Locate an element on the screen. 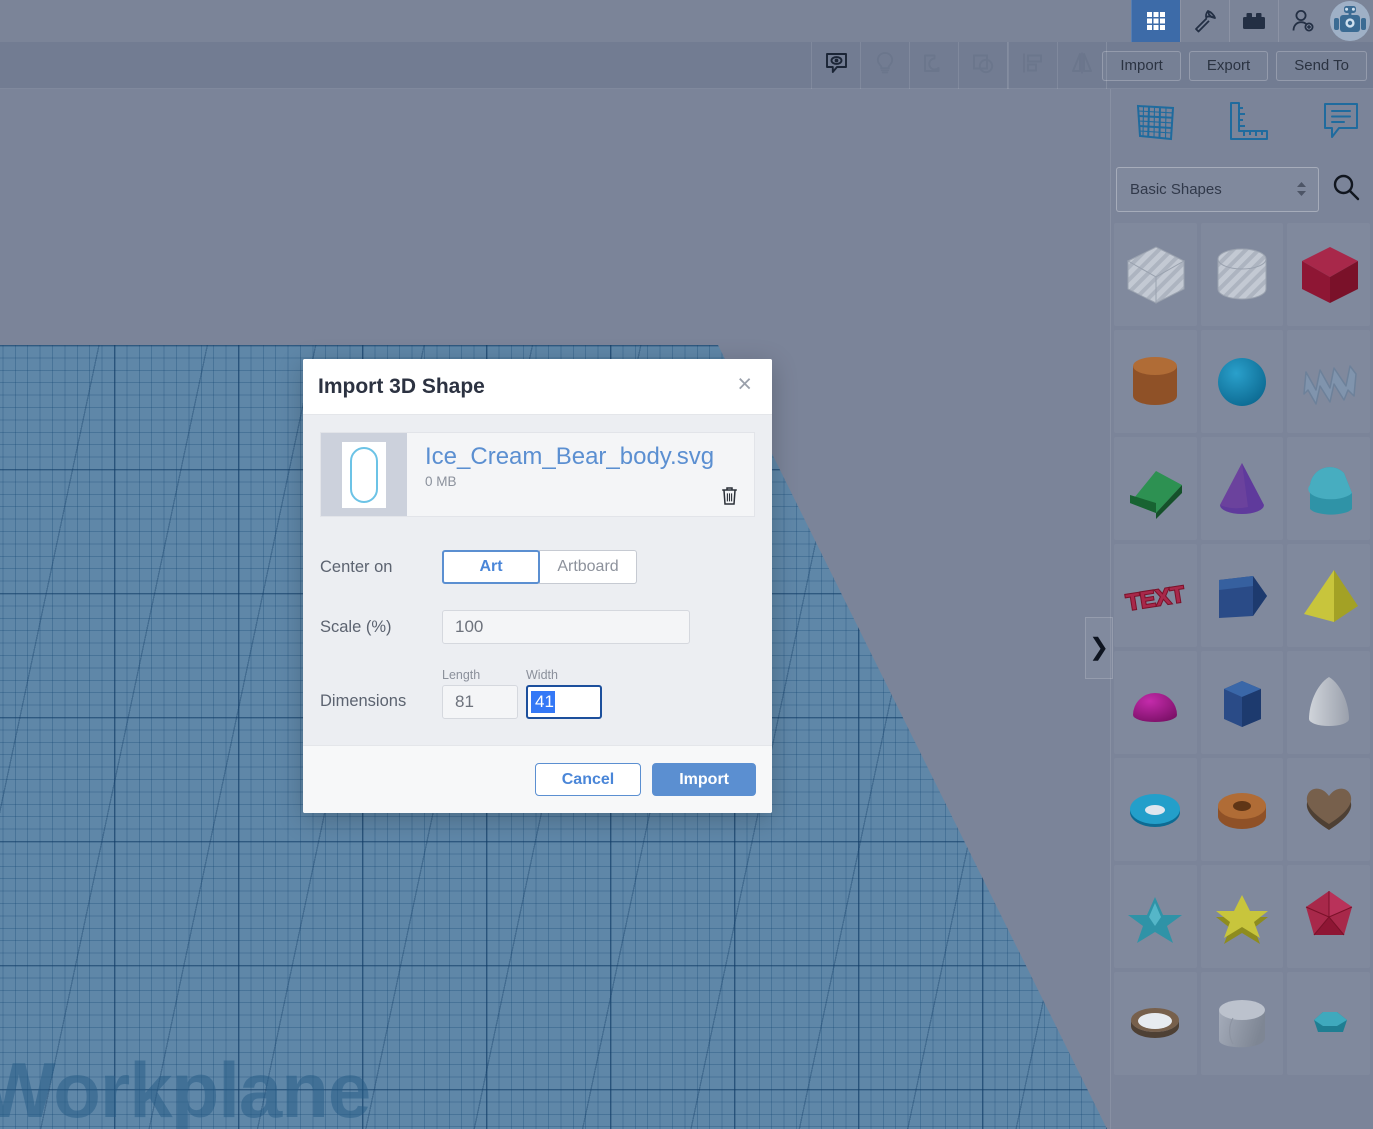 The height and width of the screenshot is (1129, 1373). panel-tab-ruler is located at coordinates (1248, 124).